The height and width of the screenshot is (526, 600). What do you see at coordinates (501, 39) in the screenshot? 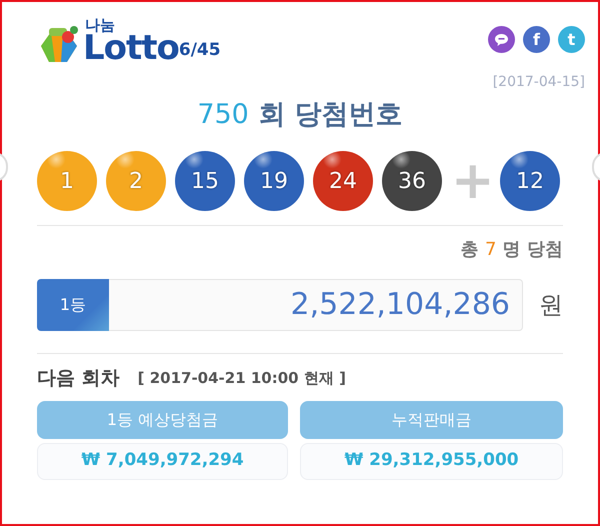
I see `chat-share-icon` at bounding box center [501, 39].